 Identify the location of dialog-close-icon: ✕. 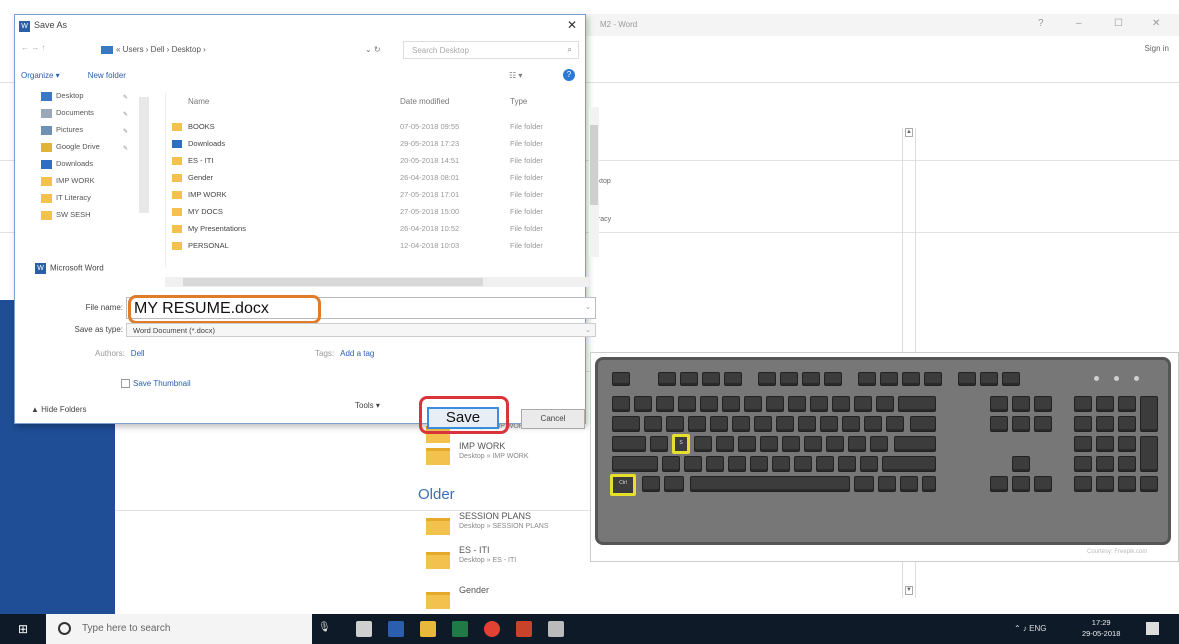
(572, 25).